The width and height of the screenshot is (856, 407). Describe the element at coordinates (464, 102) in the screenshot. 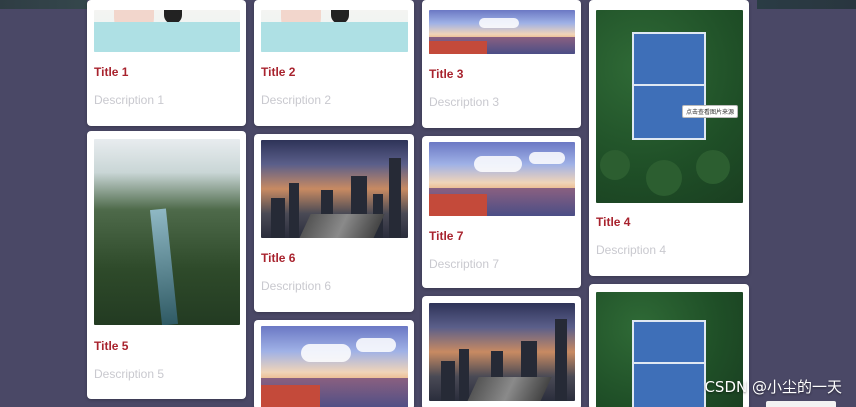

I see `card-3-description: Description 3` at that location.